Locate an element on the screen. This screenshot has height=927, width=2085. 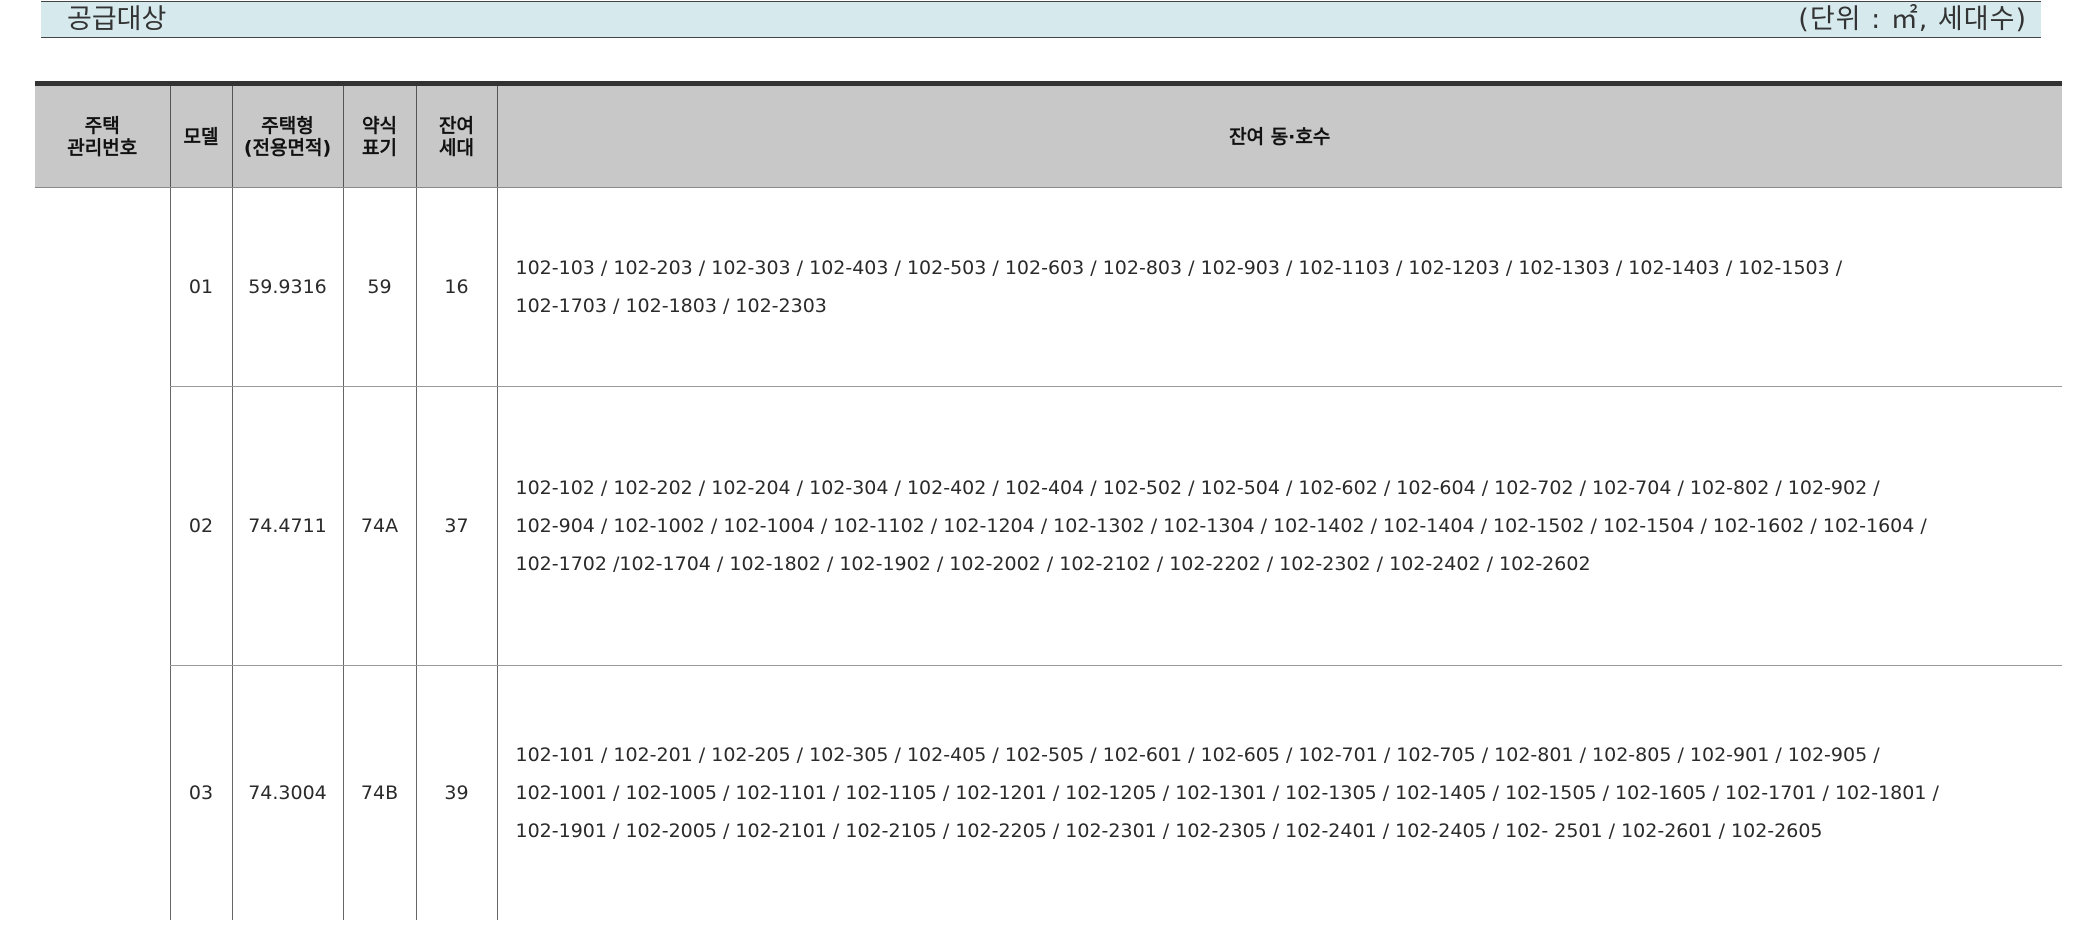
model-cell: 02 is located at coordinates (200, 526).